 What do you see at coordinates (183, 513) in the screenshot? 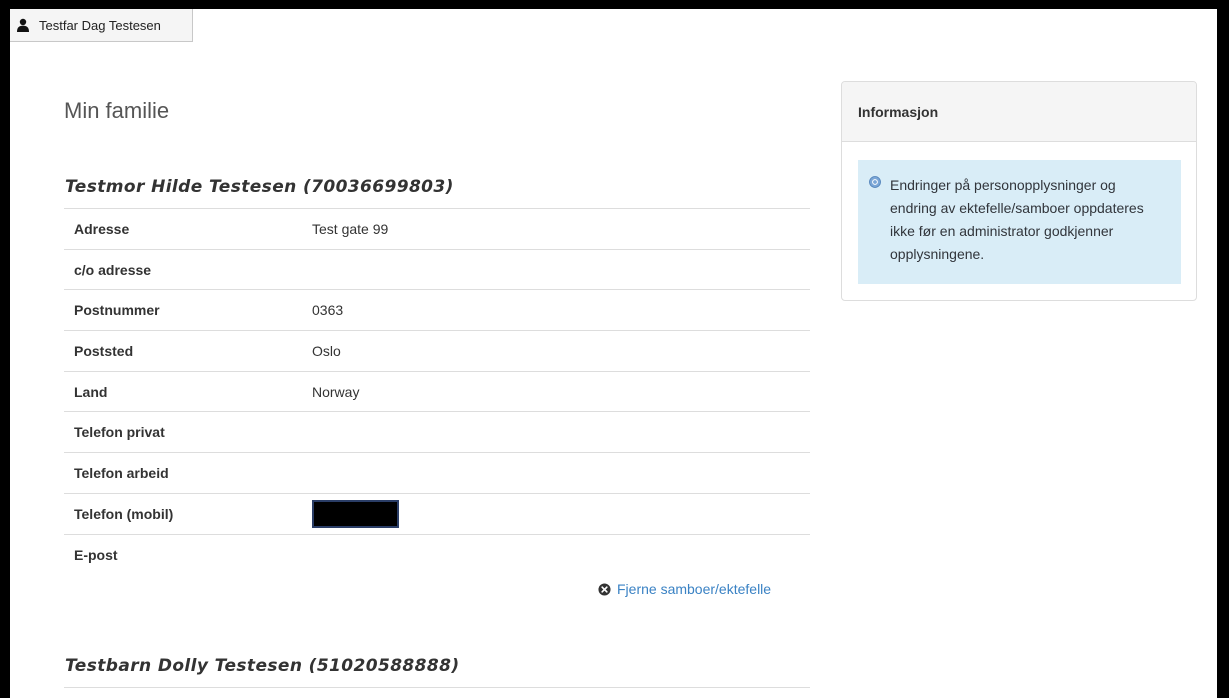
I see `field-label: Telefon (mobil)` at bounding box center [183, 513].